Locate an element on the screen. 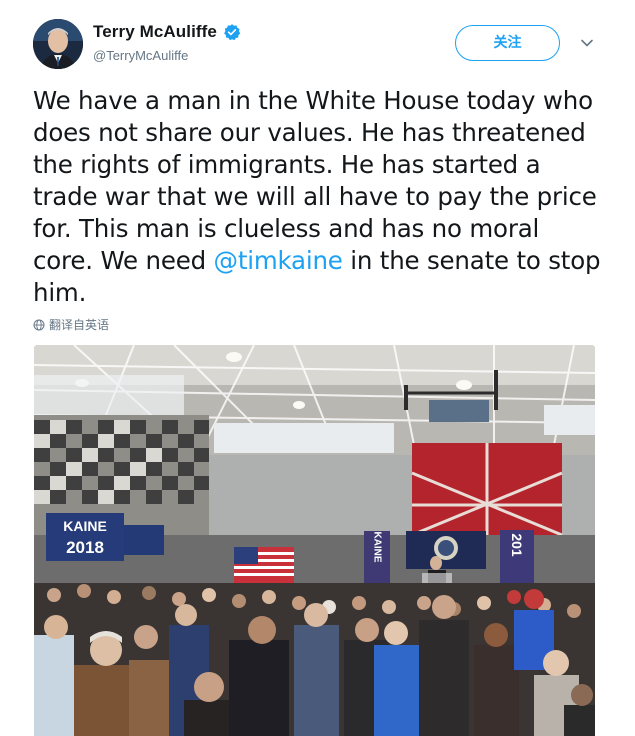  sign-left-line1: KAINE is located at coordinates (85, 526).